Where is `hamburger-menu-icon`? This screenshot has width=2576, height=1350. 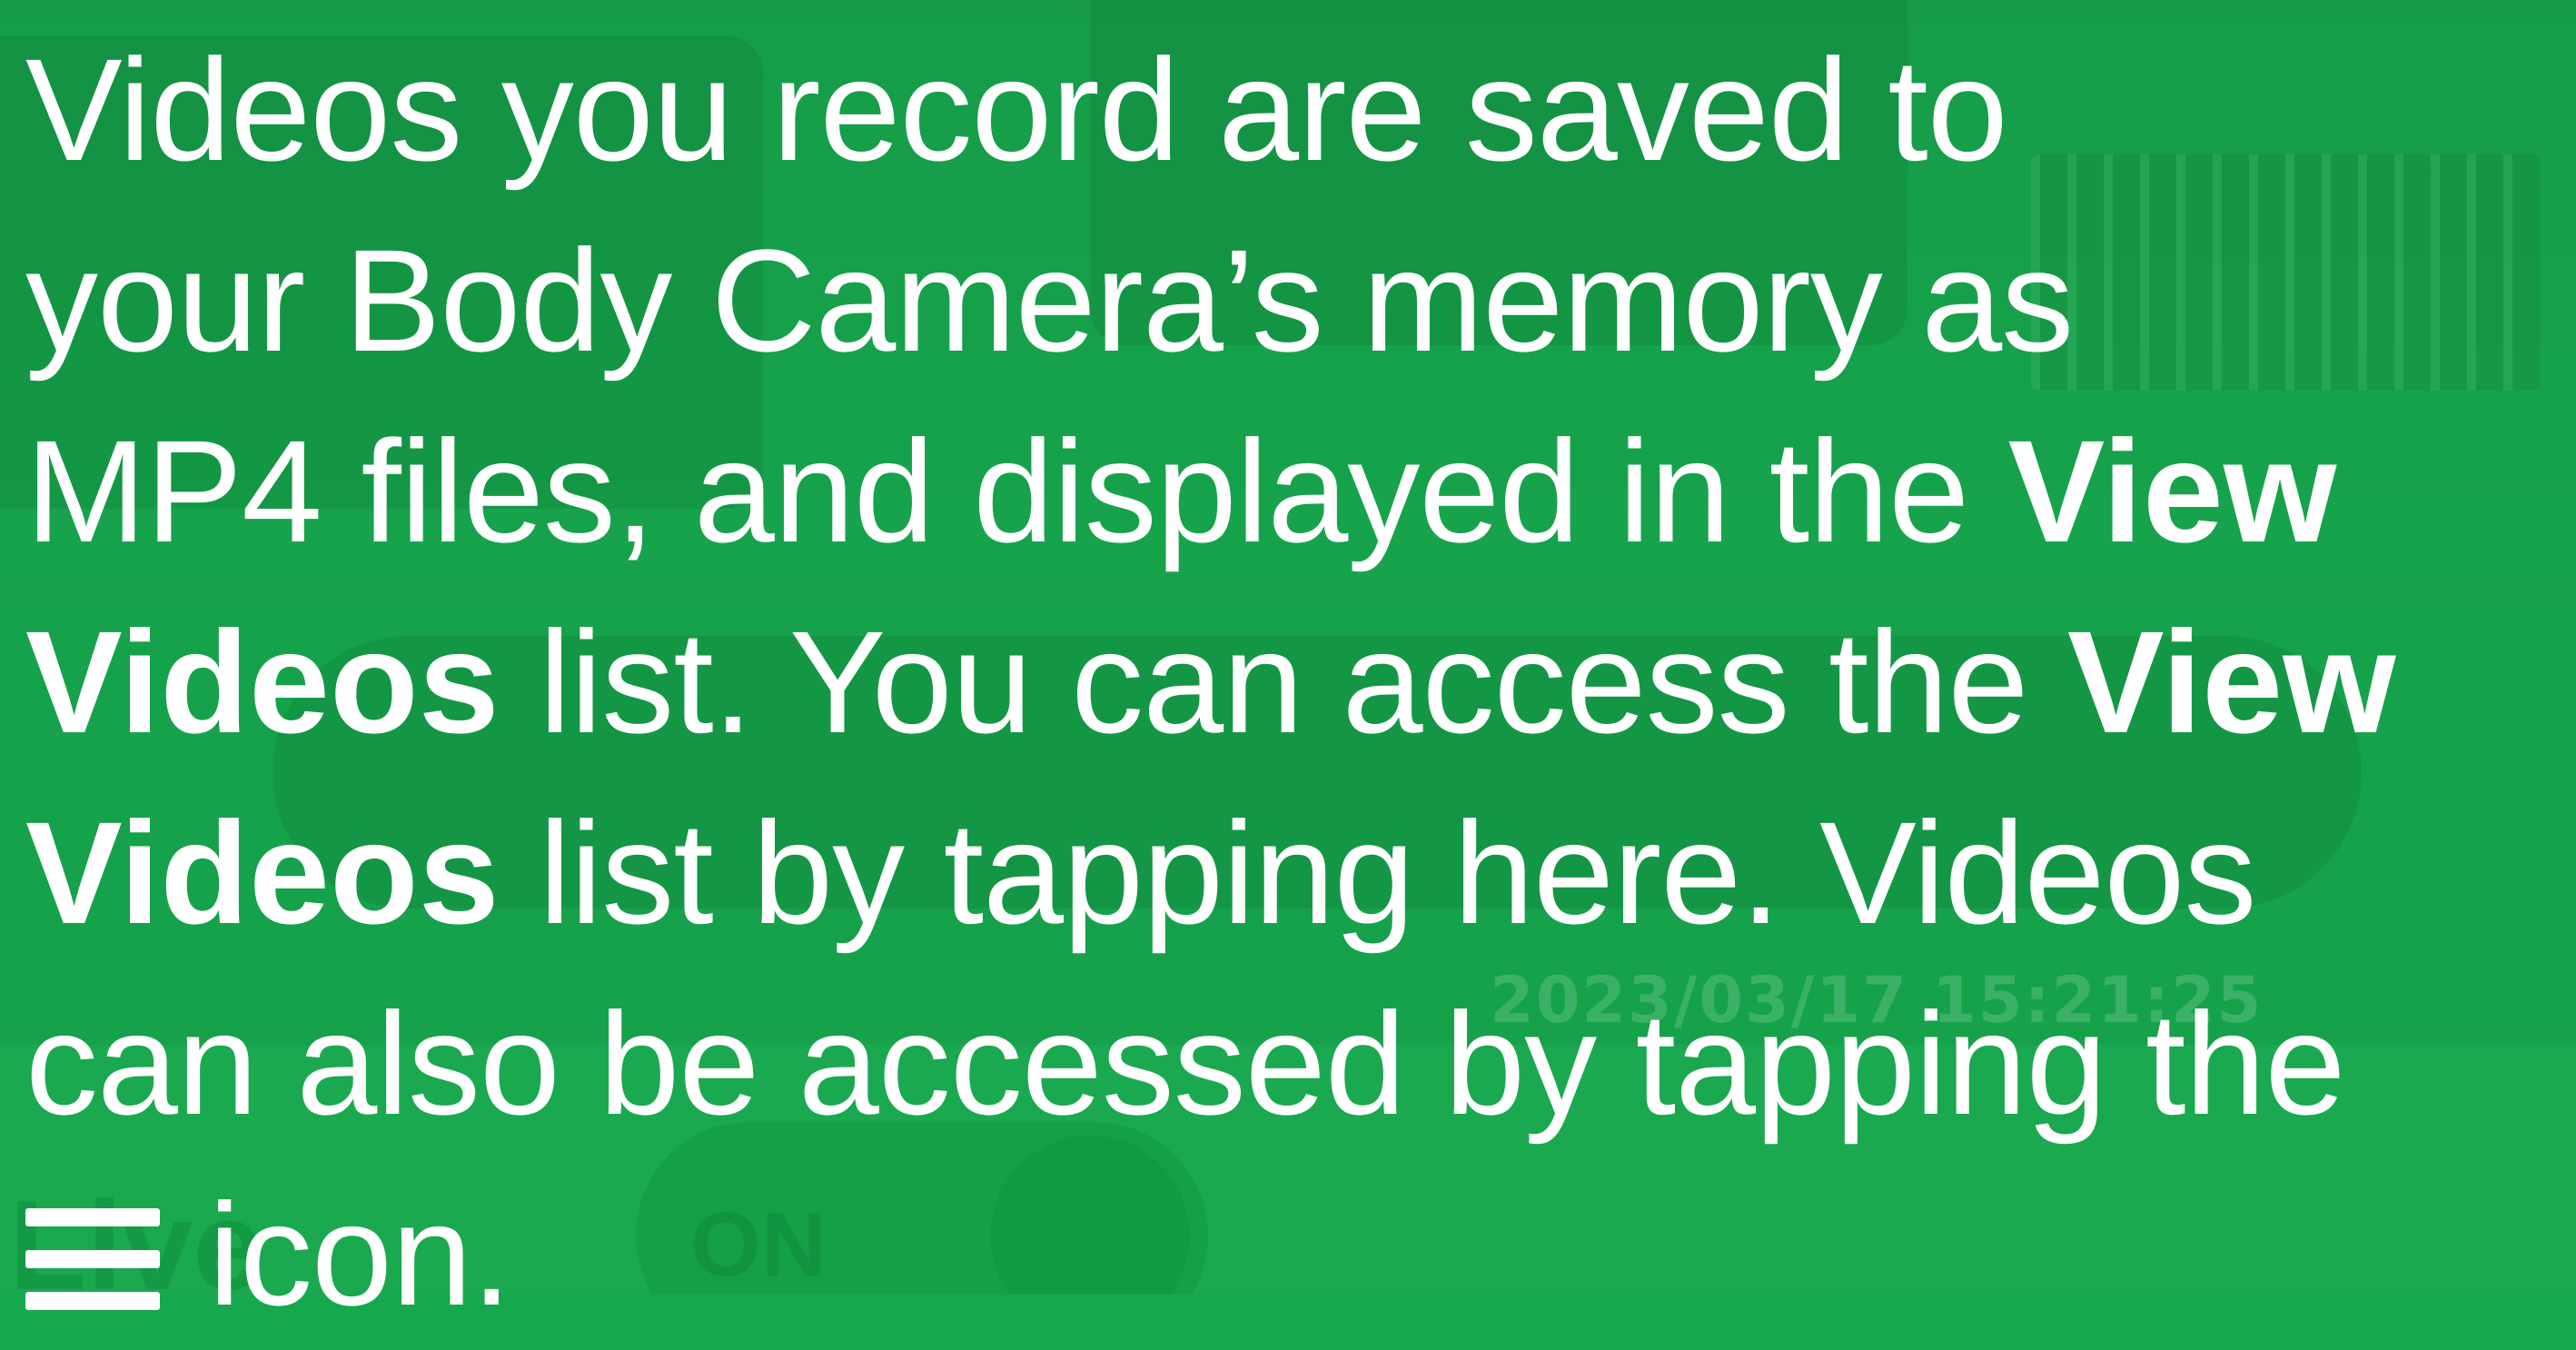
hamburger-menu-icon is located at coordinates (92, 1259).